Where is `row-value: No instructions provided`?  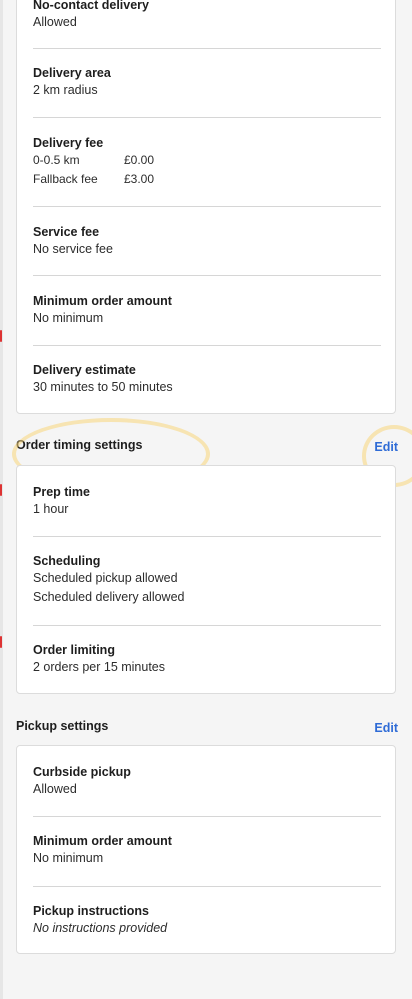 row-value: No instructions provided is located at coordinates (100, 928).